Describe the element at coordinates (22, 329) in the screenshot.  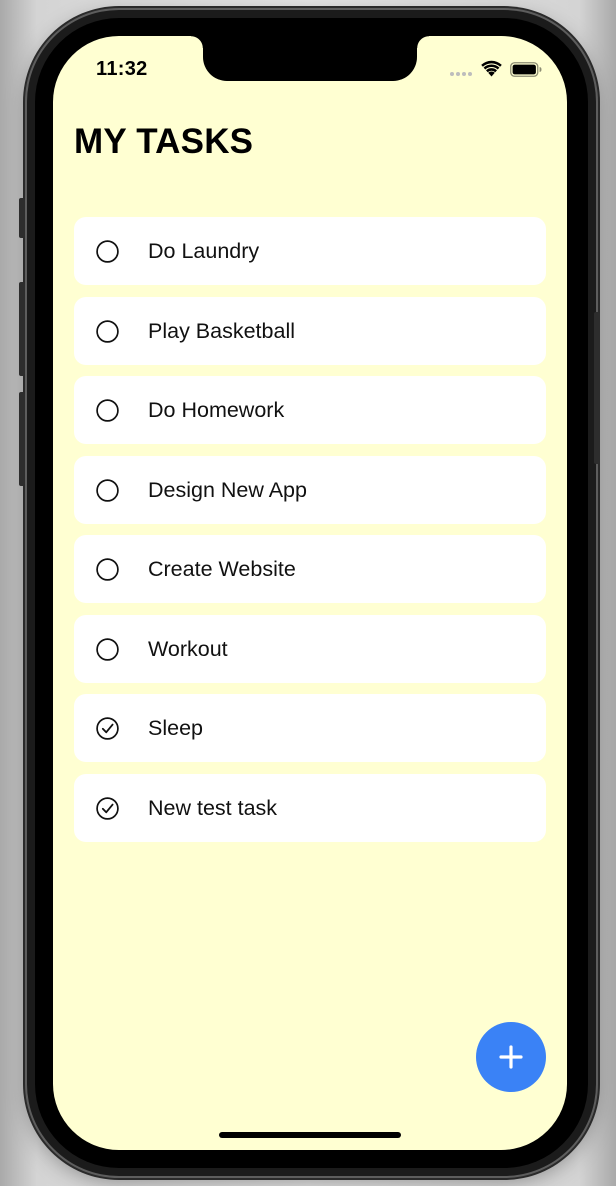
I see `volume-up-button` at that location.